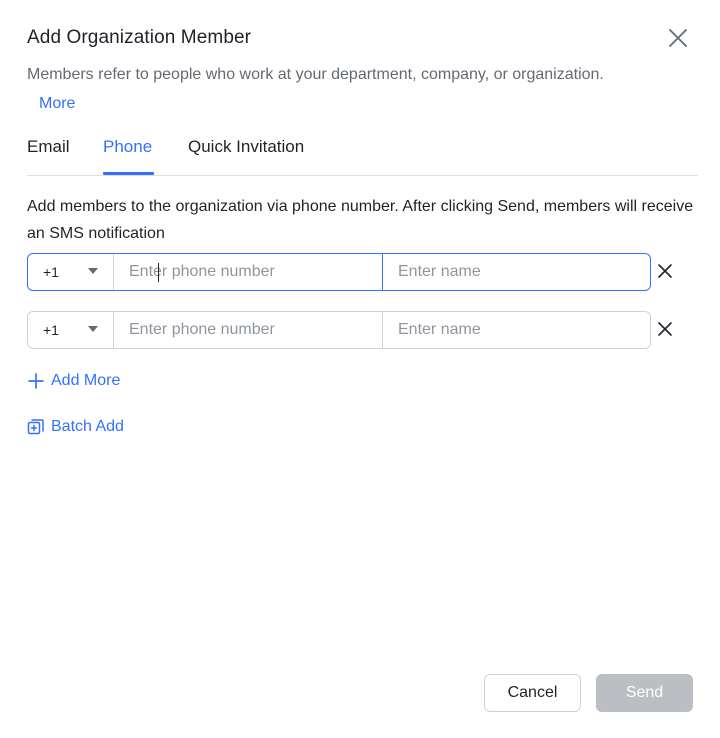 The width and height of the screenshot is (720, 738). Describe the element at coordinates (532, 693) in the screenshot. I see `cancel-button: Cancel` at that location.